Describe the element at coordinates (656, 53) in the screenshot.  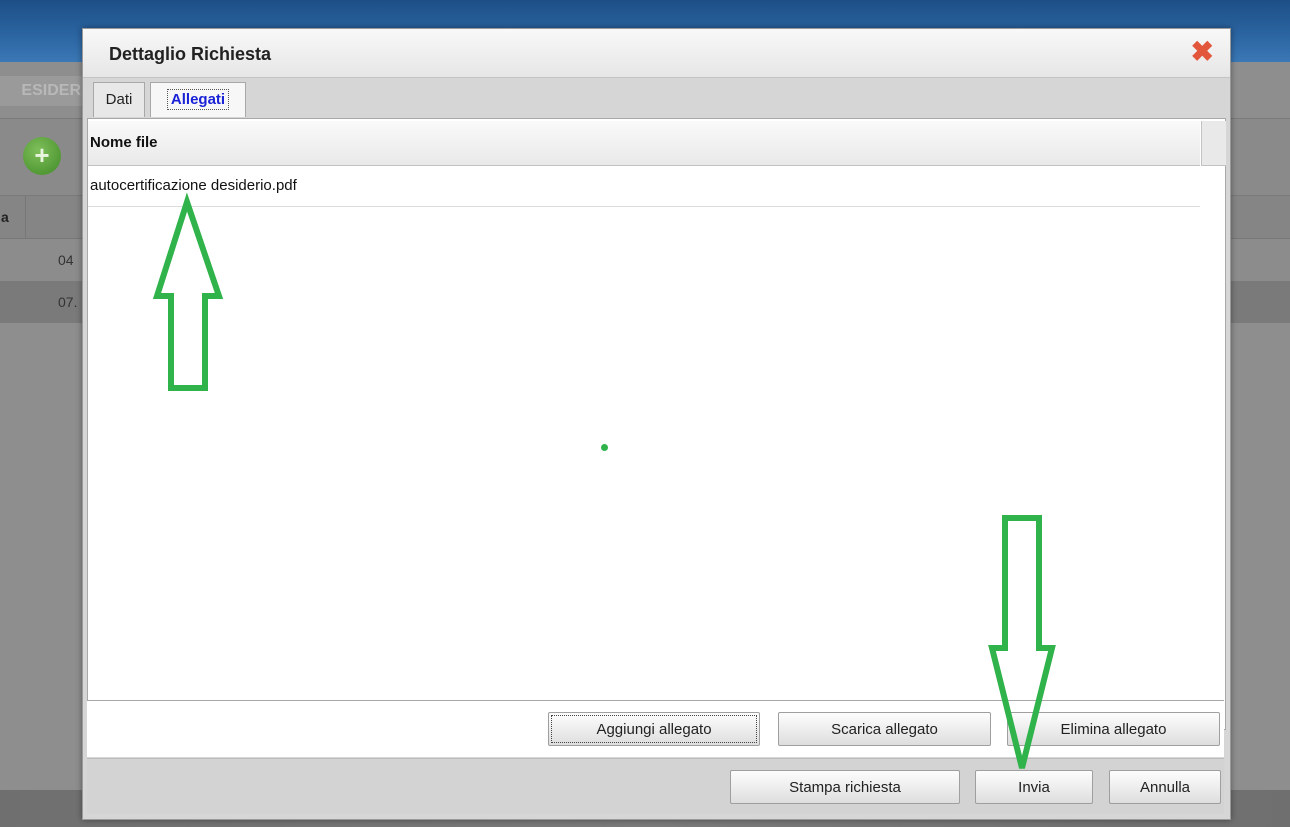
I see `dialog-header: Dettaglio Richiesta ✖` at that location.